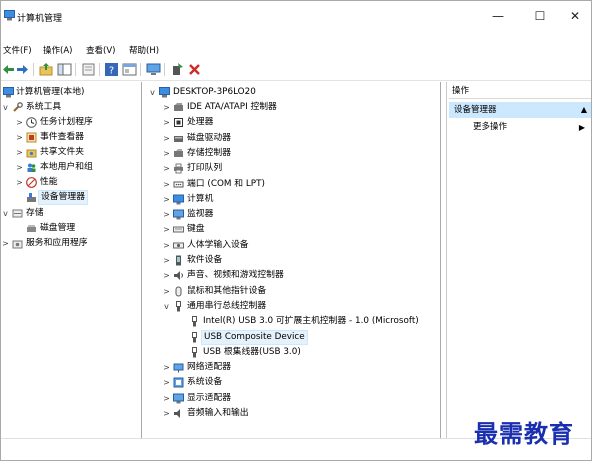 This screenshot has width=592, height=461. What do you see at coordinates (232, 107) in the screenshot?
I see `device-tree-item-label: IDE ATA/ATAPI 控制器` at bounding box center [232, 107].